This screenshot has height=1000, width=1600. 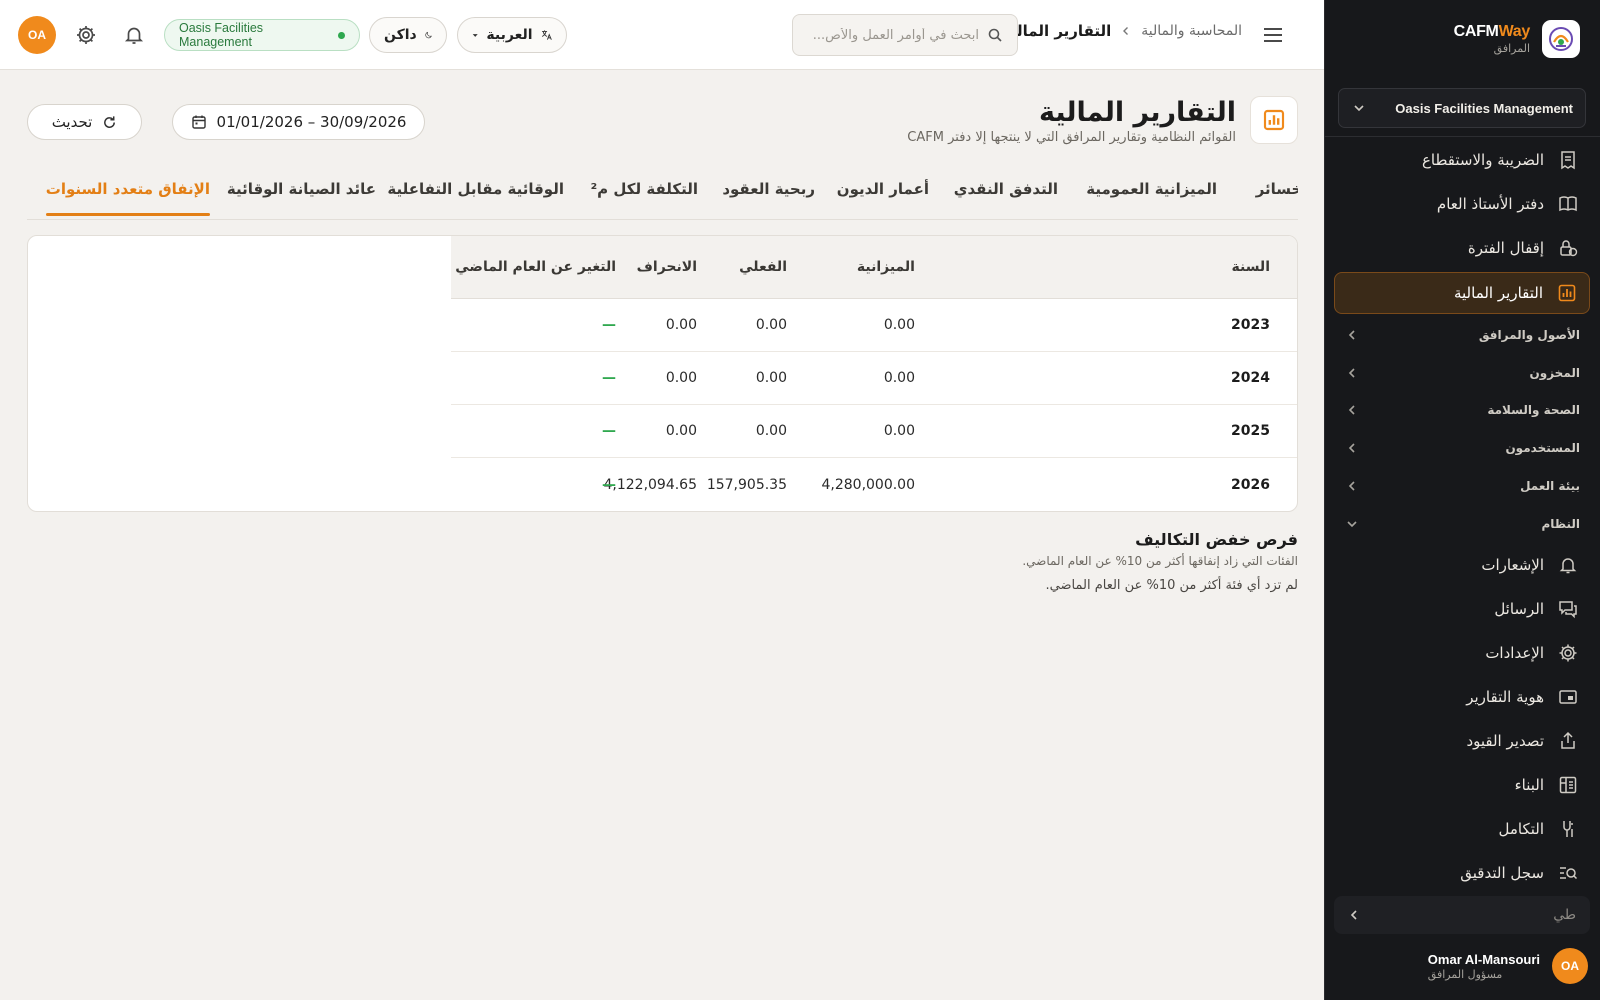 What do you see at coordinates (408, 35) in the screenshot?
I see `theme-toggle: داكن` at bounding box center [408, 35].